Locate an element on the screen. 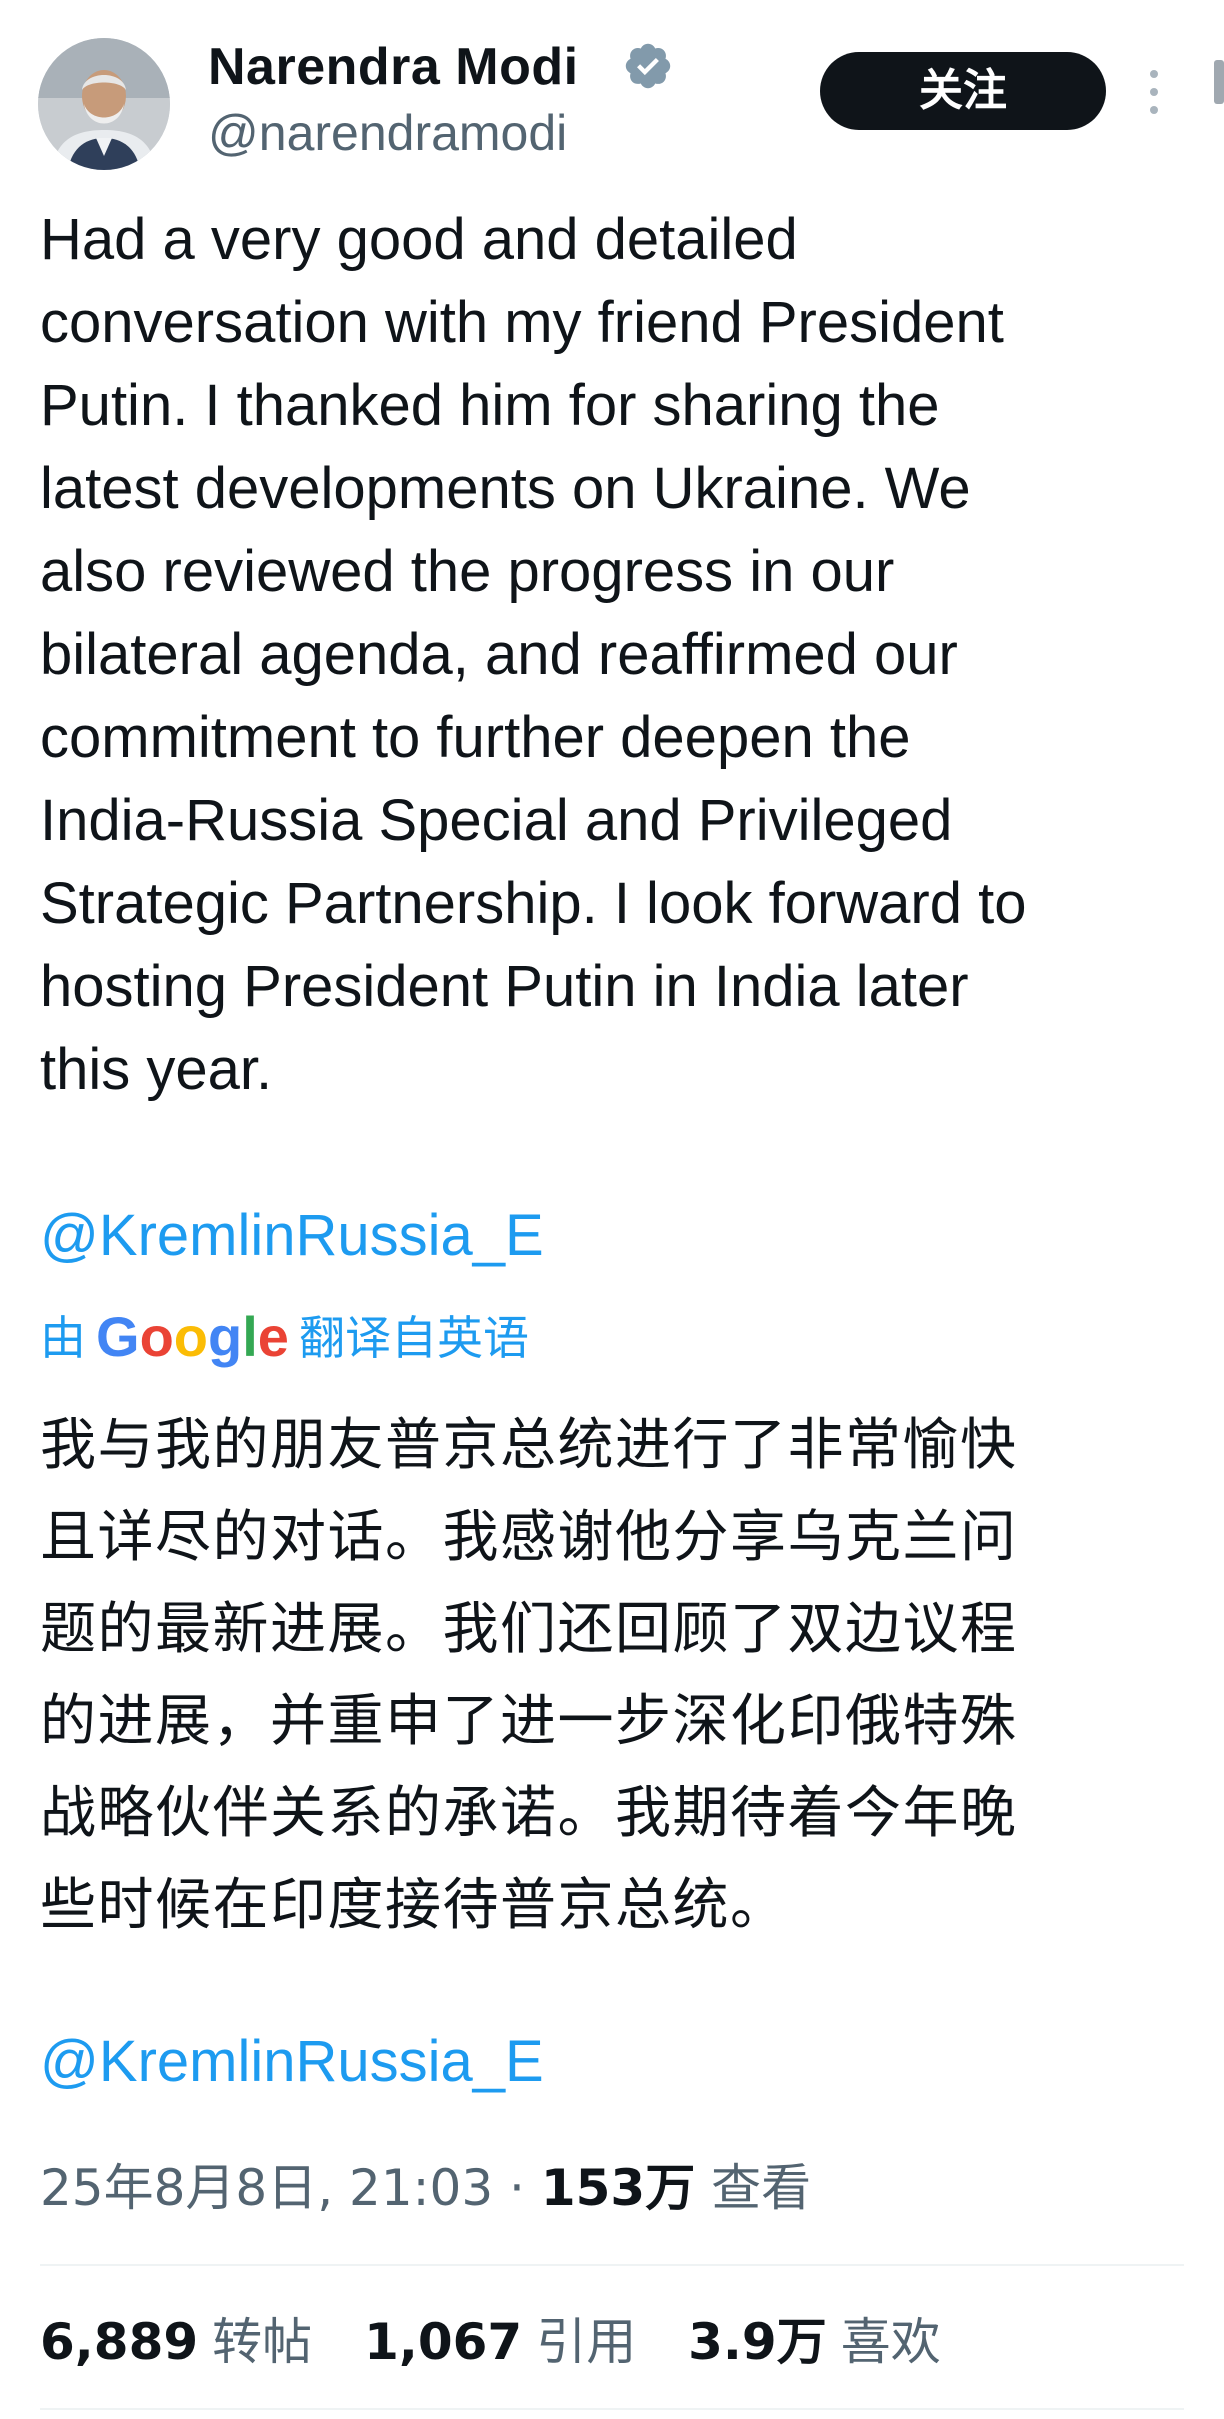 The width and height of the screenshot is (1224, 2419). likes-stat: 3.9万 喜欢 is located at coordinates (814, 2342).